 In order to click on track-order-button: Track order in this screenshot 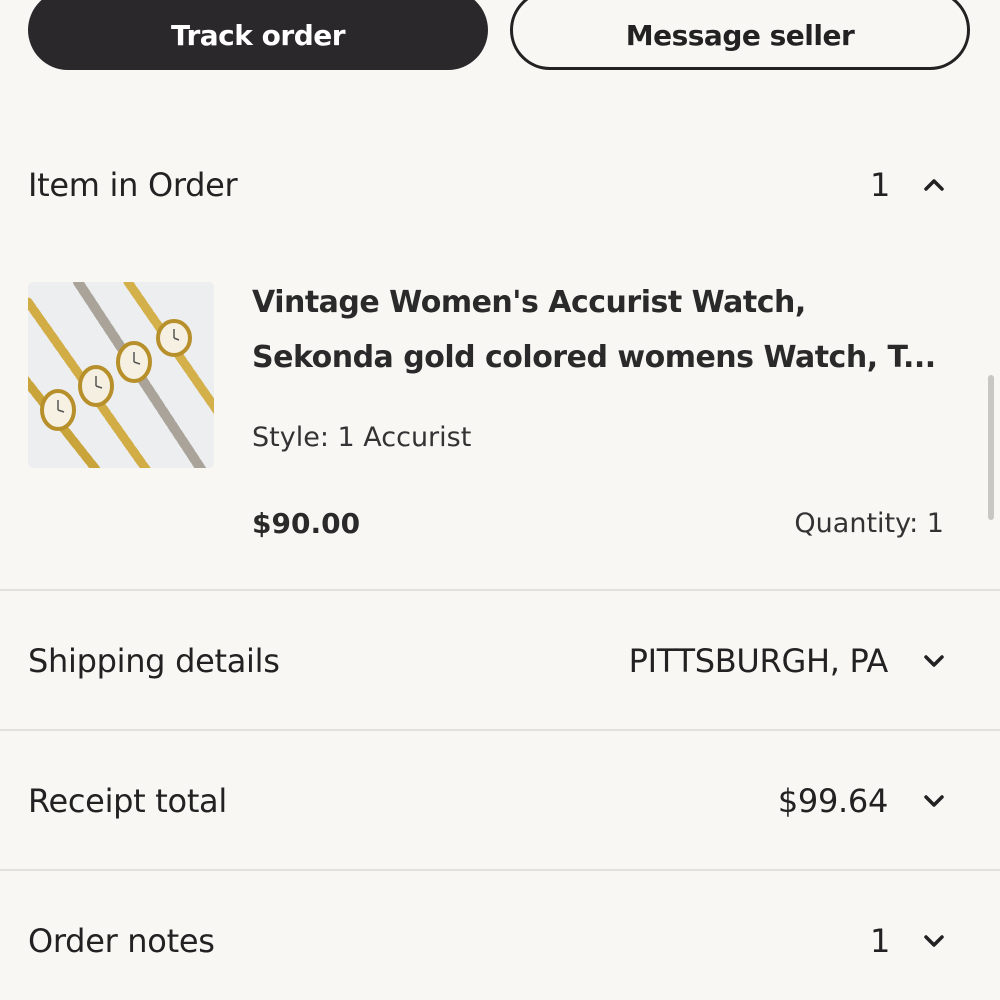, I will do `click(258, 35)`.